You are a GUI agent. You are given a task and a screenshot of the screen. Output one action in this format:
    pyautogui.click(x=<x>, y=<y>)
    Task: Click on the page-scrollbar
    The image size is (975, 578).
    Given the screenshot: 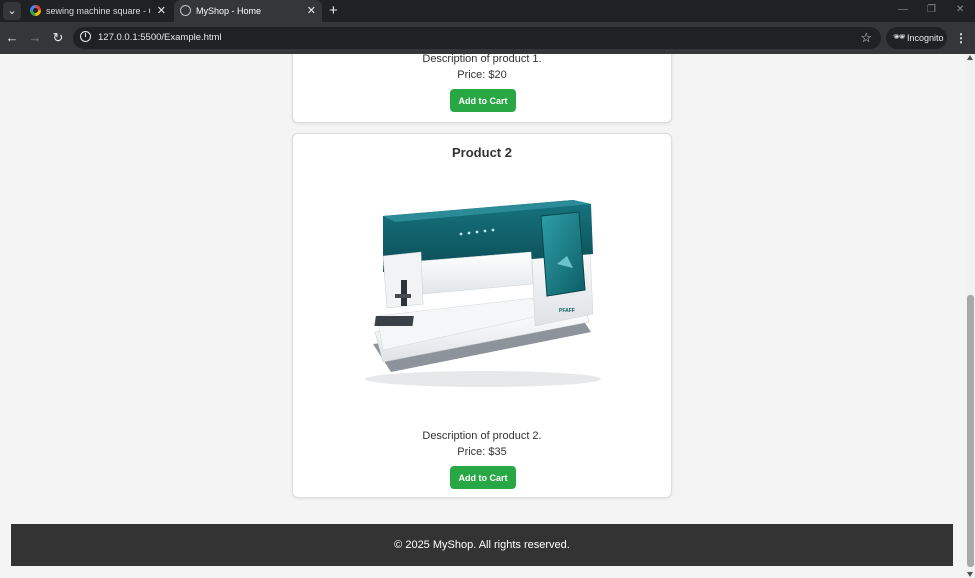 What is the action you would take?
    pyautogui.click(x=970, y=316)
    